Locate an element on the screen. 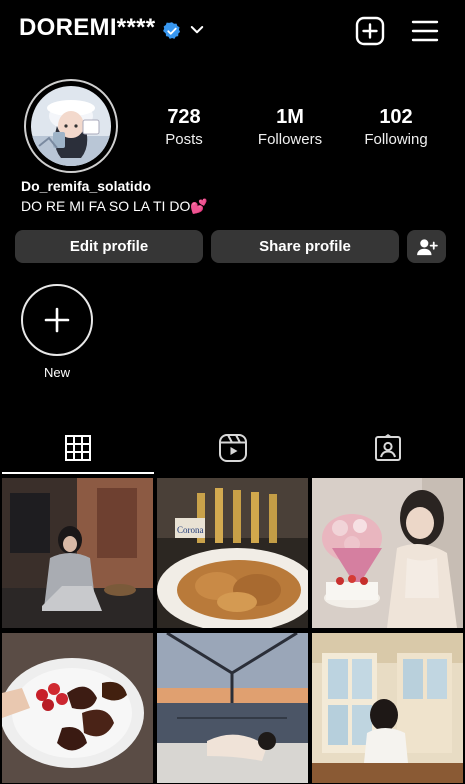  share-profile-label: Share profile is located at coordinates (305, 246).